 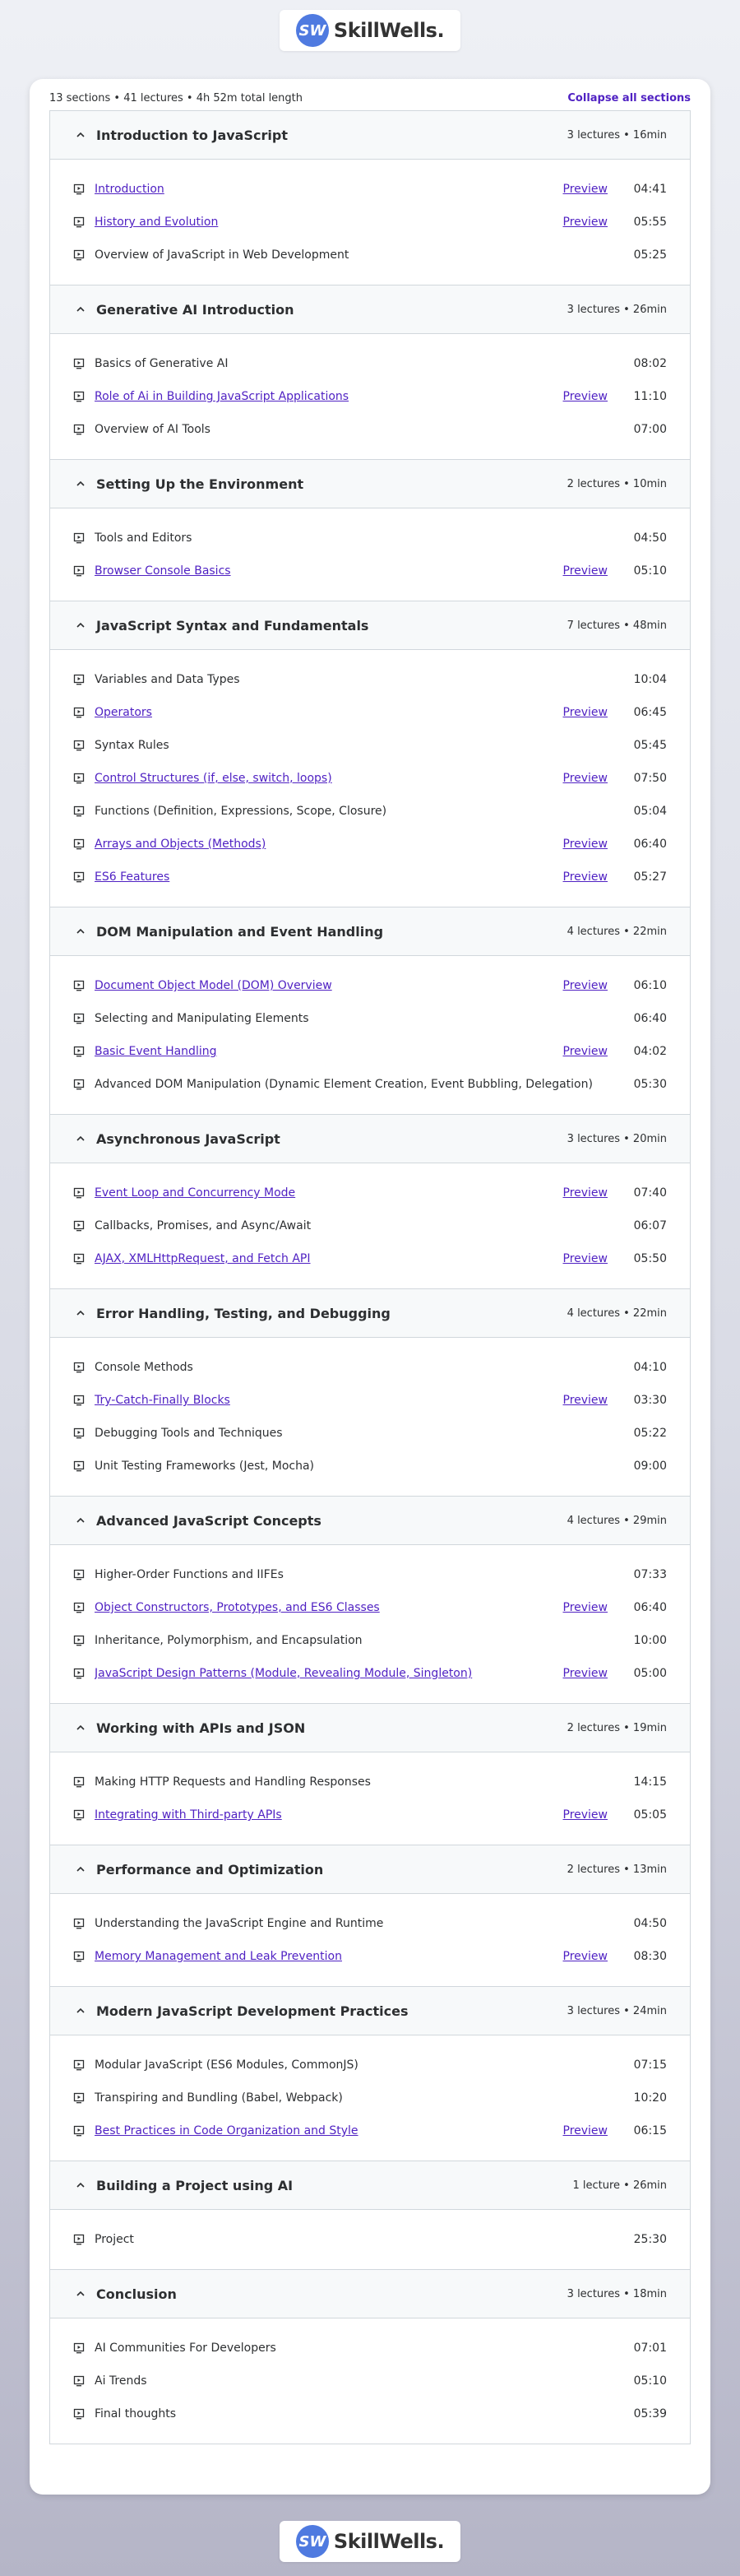 I want to click on lecture-item: Tools and Editors 04:50, so click(x=370, y=538).